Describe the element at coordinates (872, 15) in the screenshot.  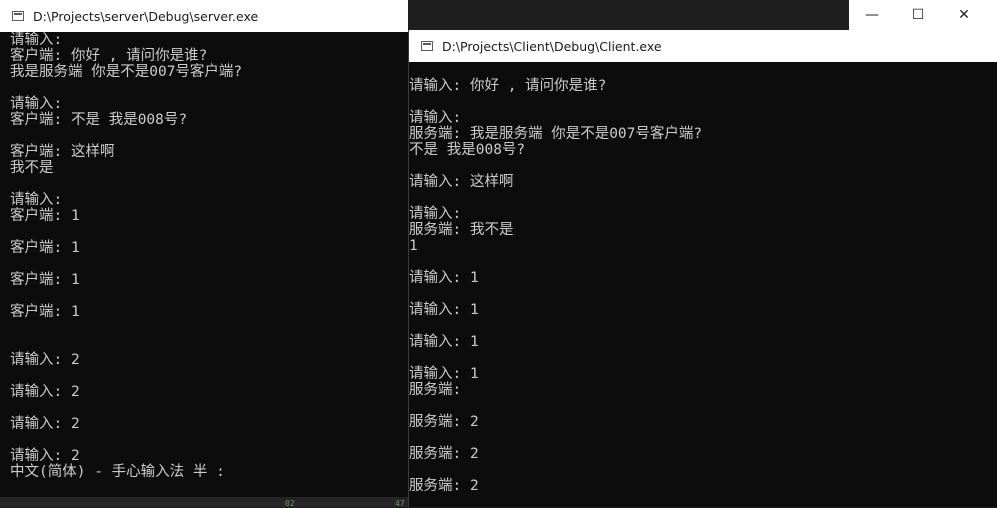
I see `minimize-button: —` at that location.